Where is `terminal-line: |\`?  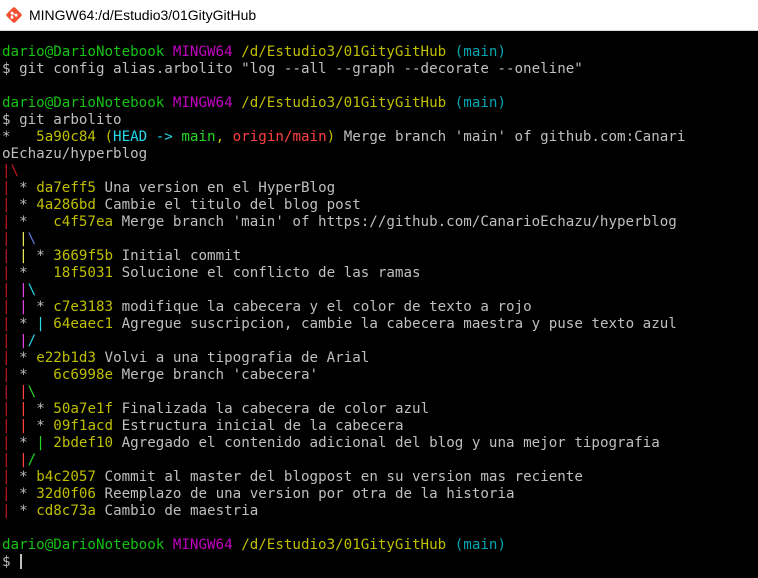 terminal-line: |\ is located at coordinates (343, 171).